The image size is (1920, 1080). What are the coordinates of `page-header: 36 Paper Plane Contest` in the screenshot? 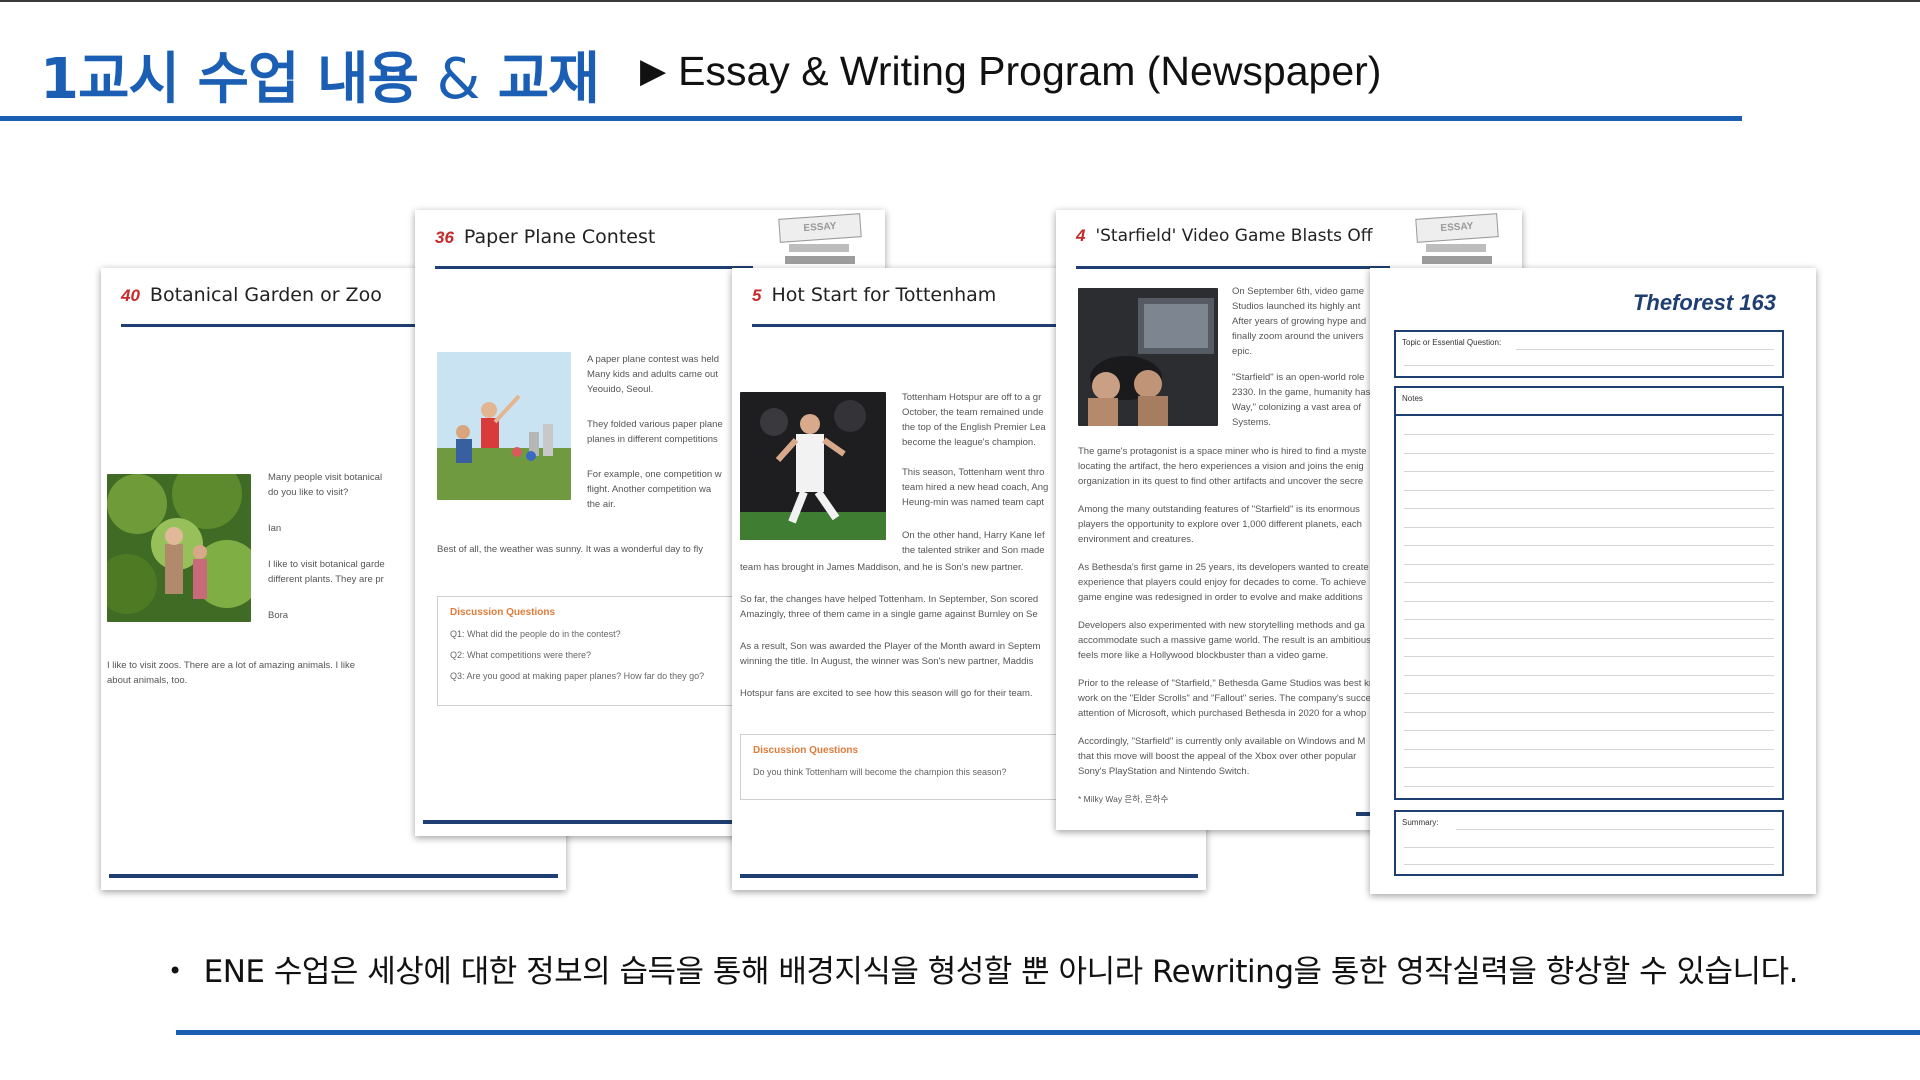 It's located at (594, 247).